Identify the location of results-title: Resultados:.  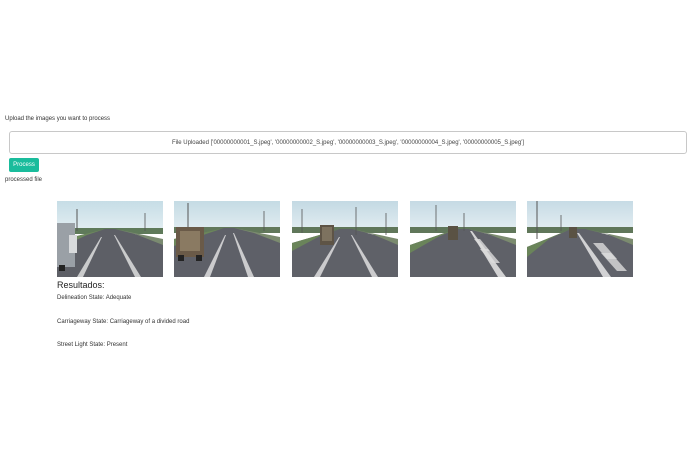
(81, 285).